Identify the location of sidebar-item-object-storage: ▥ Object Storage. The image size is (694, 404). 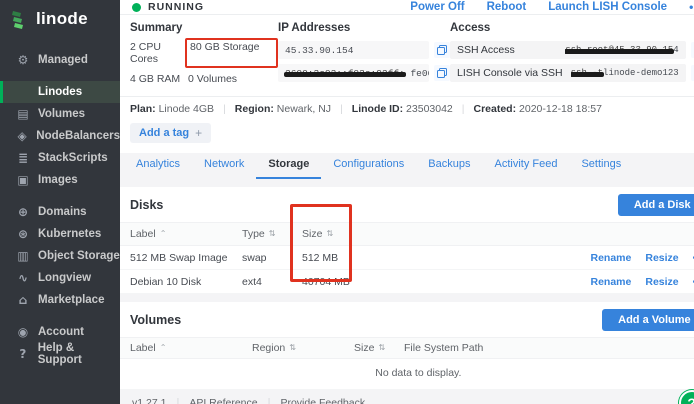
(60, 256).